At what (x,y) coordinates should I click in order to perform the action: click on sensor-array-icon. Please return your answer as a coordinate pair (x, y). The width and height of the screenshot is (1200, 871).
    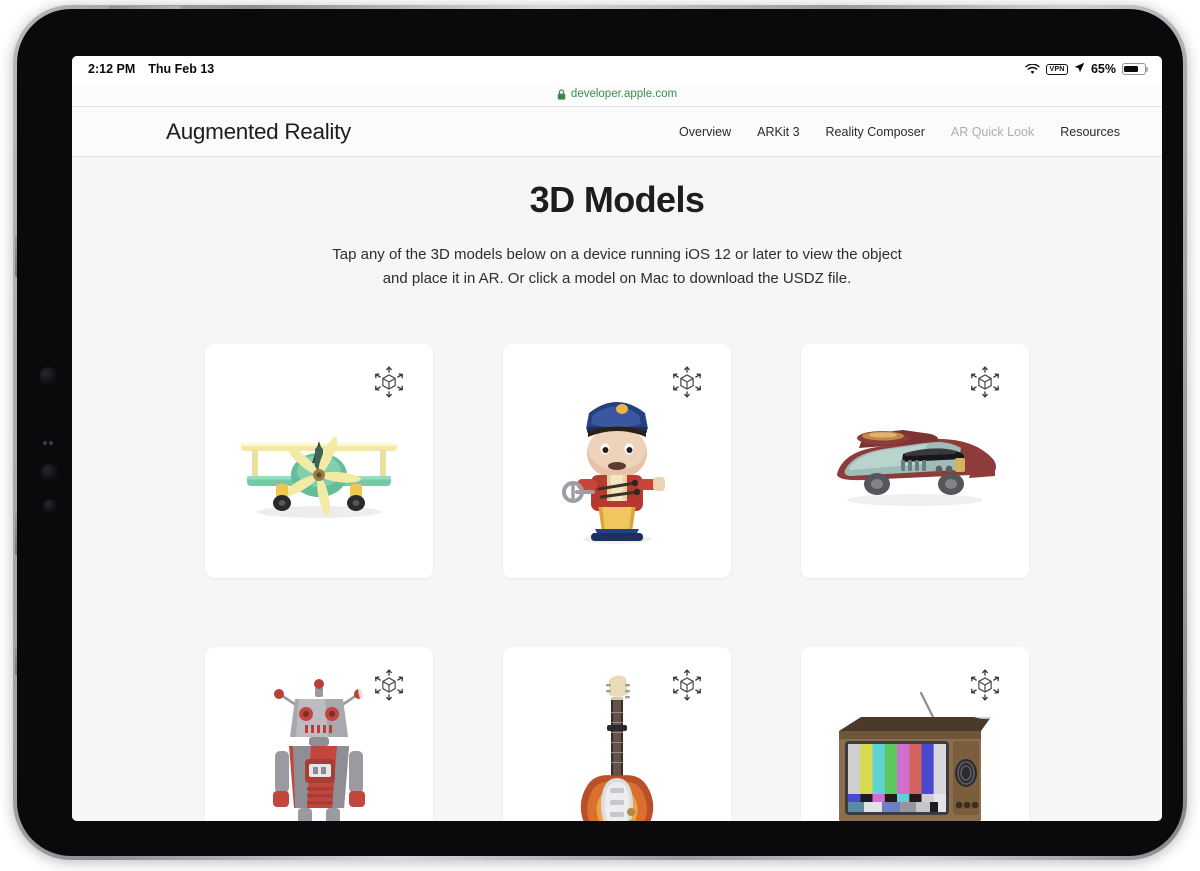
    Looking at the image, I should click on (49, 443).